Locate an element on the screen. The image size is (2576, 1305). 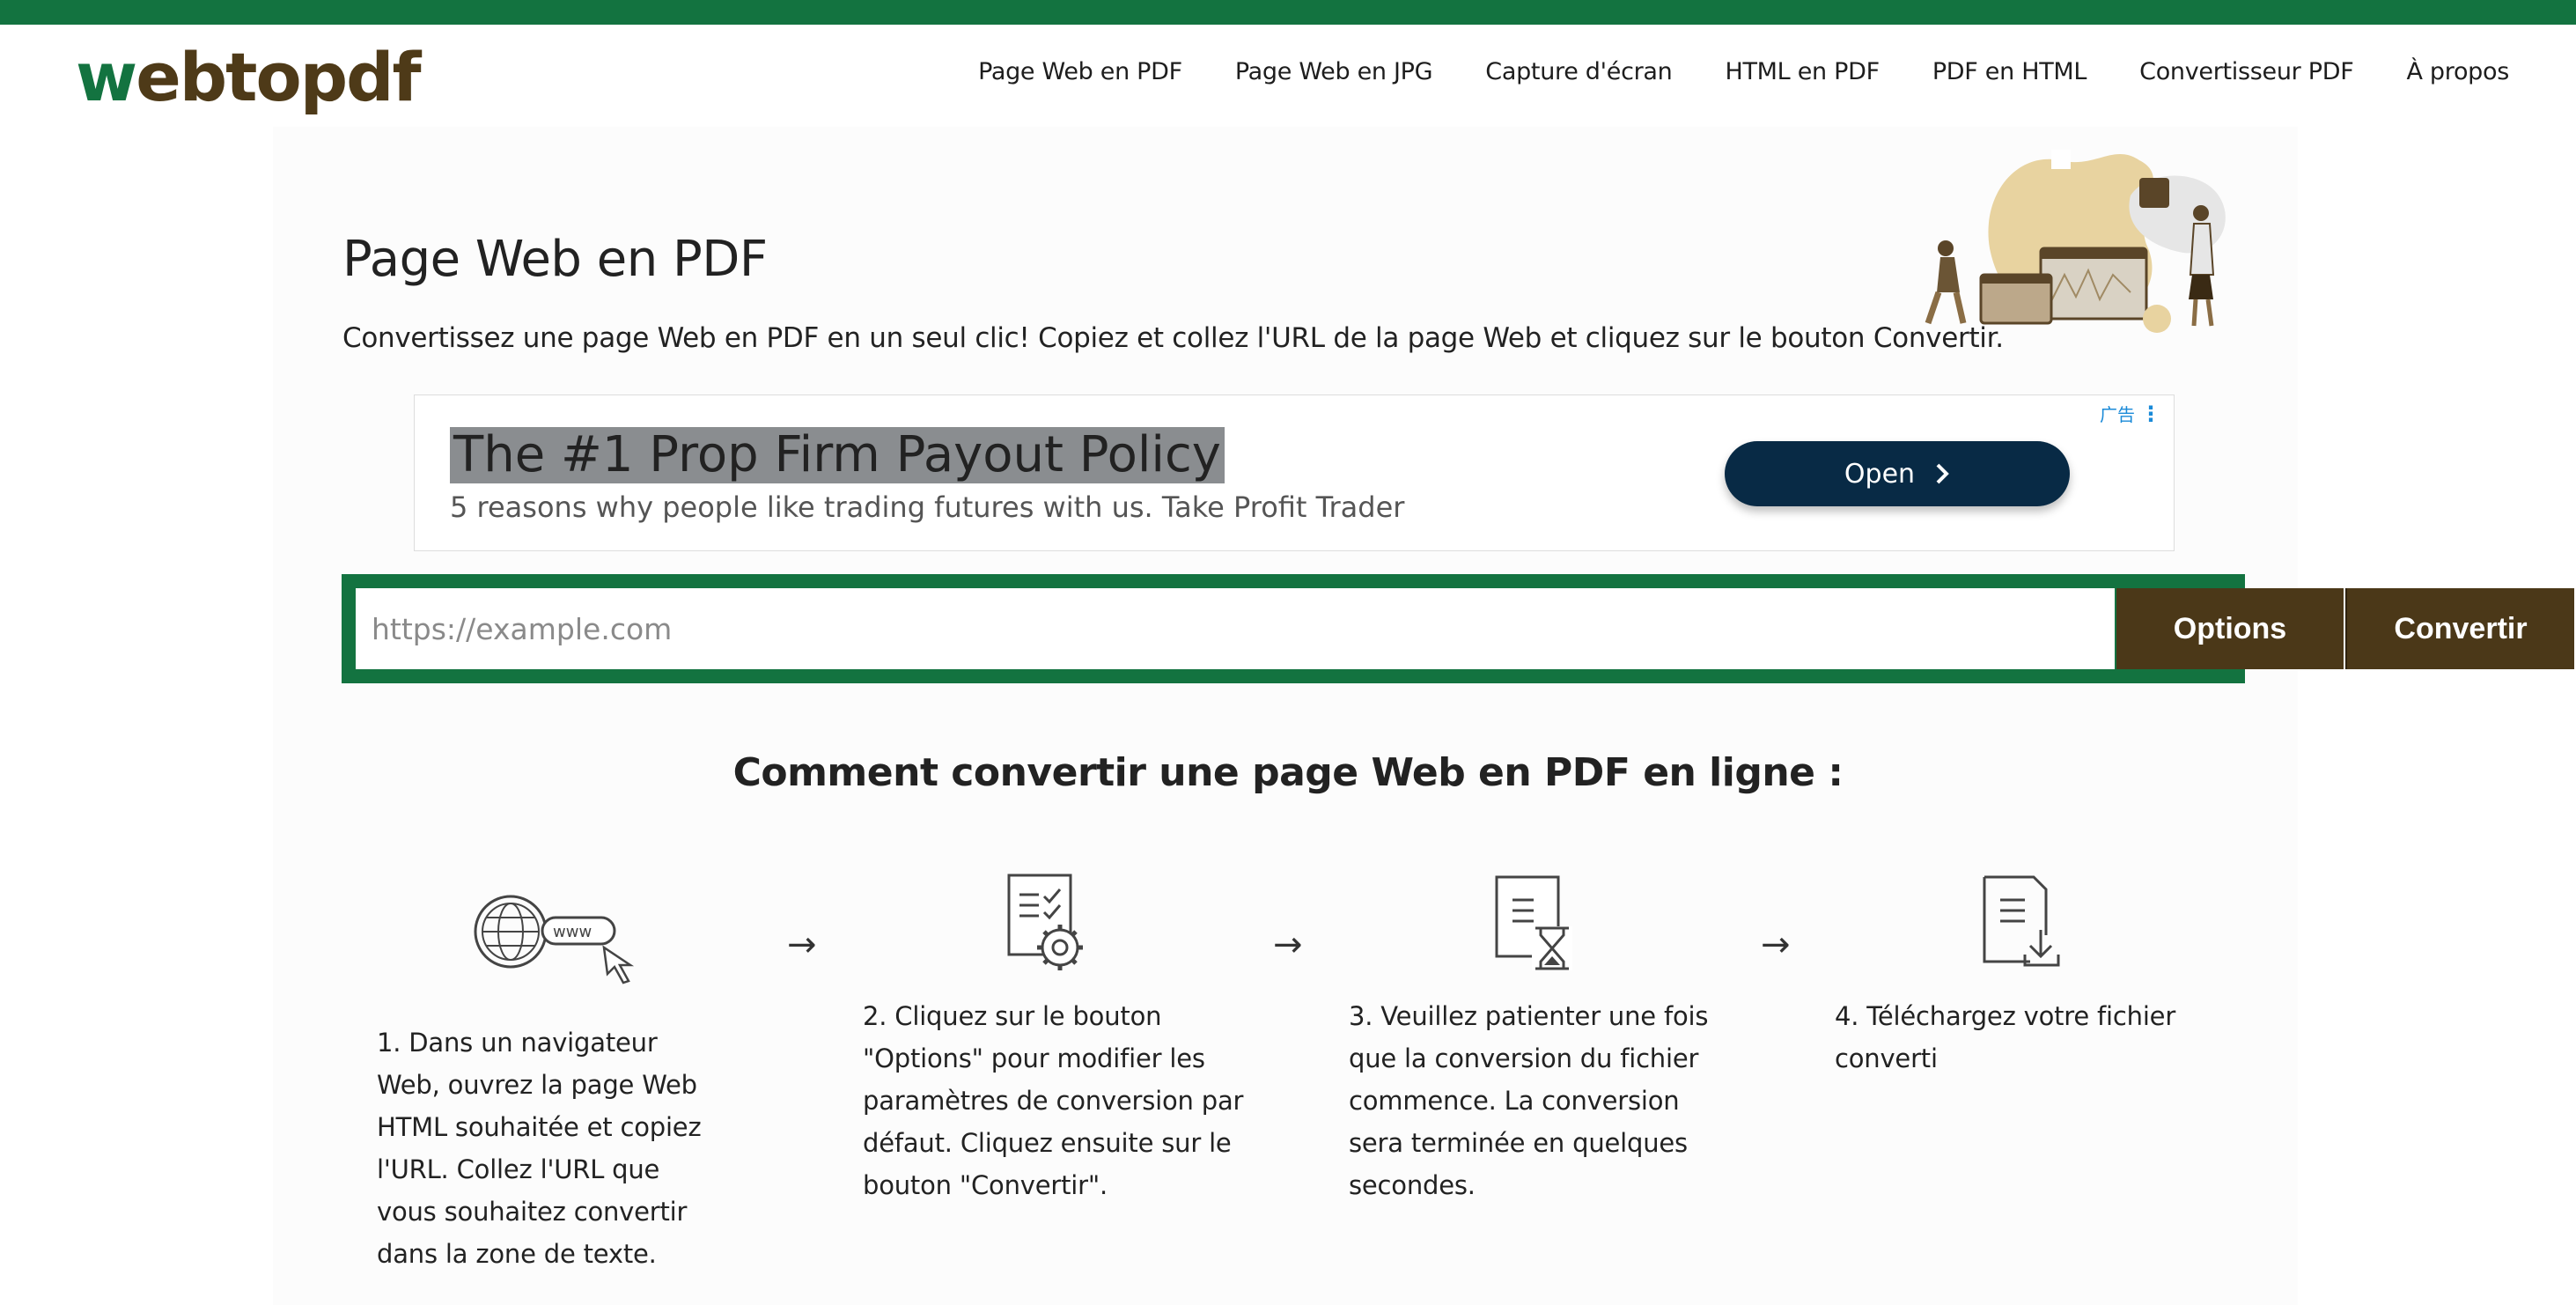
nav-html-to-pdf: HTML en PDF is located at coordinates (1803, 71).